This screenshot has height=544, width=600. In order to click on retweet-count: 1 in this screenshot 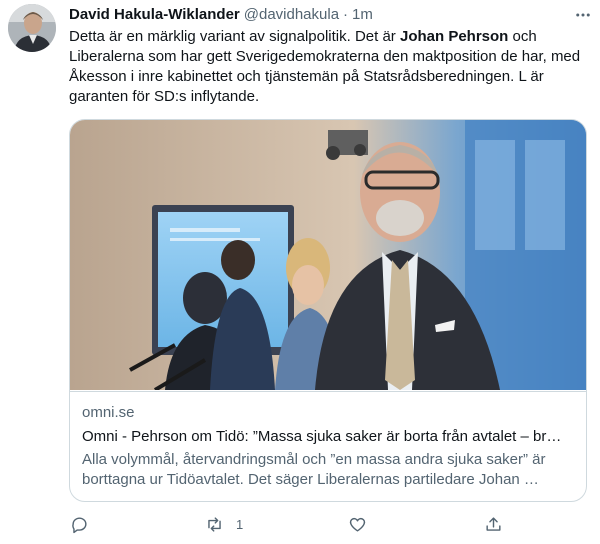, I will do `click(240, 524)`.